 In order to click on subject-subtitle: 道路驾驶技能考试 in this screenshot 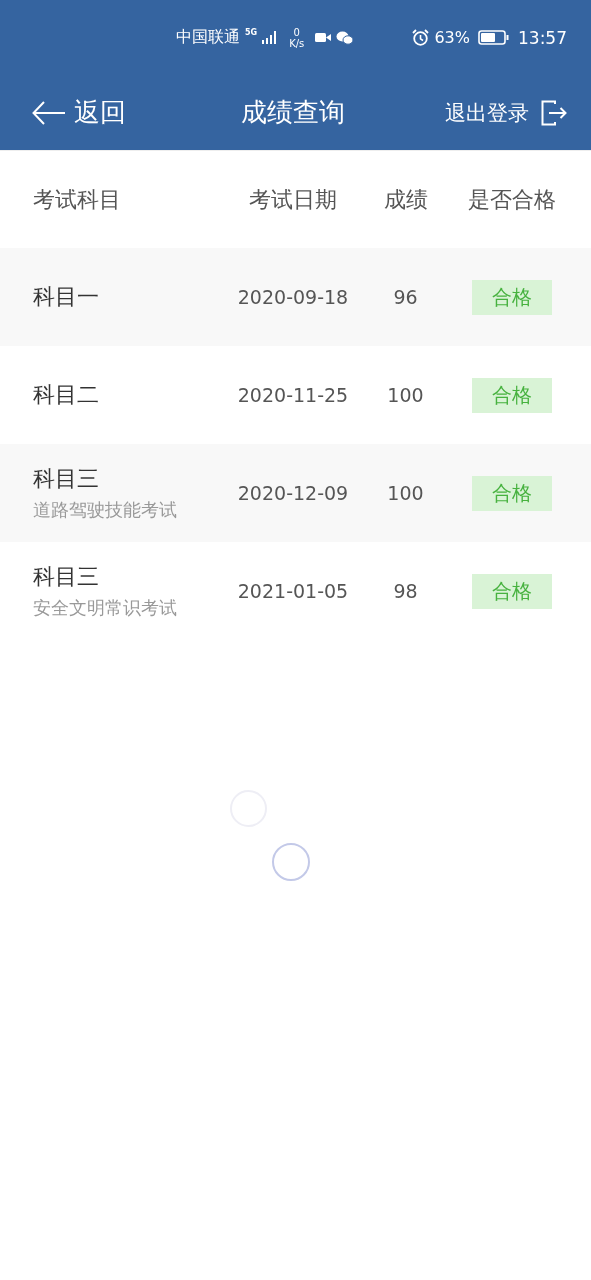, I will do `click(105, 510)`.